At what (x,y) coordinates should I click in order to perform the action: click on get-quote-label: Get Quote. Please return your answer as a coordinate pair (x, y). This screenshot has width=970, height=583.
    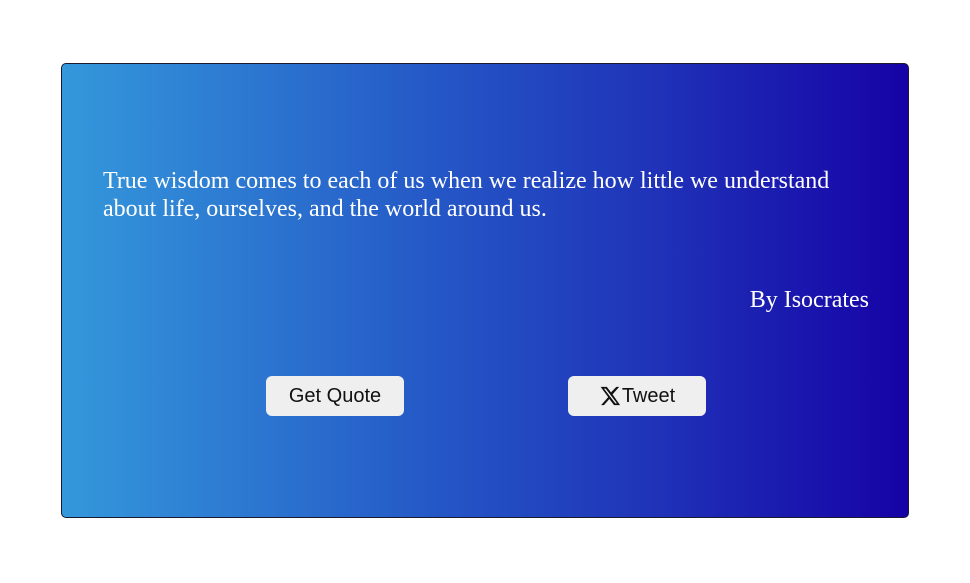
    Looking at the image, I should click on (335, 395).